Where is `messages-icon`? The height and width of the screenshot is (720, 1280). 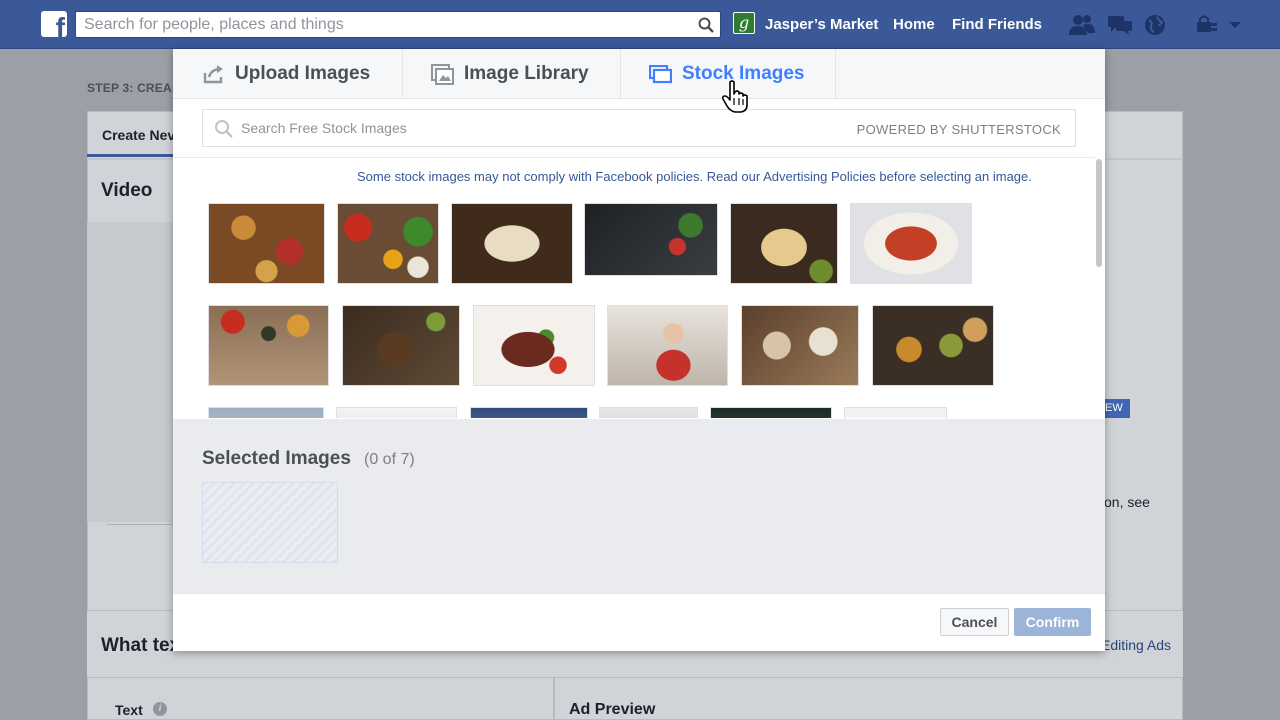
messages-icon is located at coordinates (1119, 25).